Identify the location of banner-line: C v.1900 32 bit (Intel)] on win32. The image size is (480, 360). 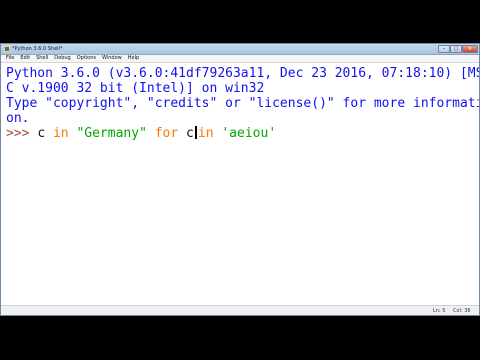
(135, 88).